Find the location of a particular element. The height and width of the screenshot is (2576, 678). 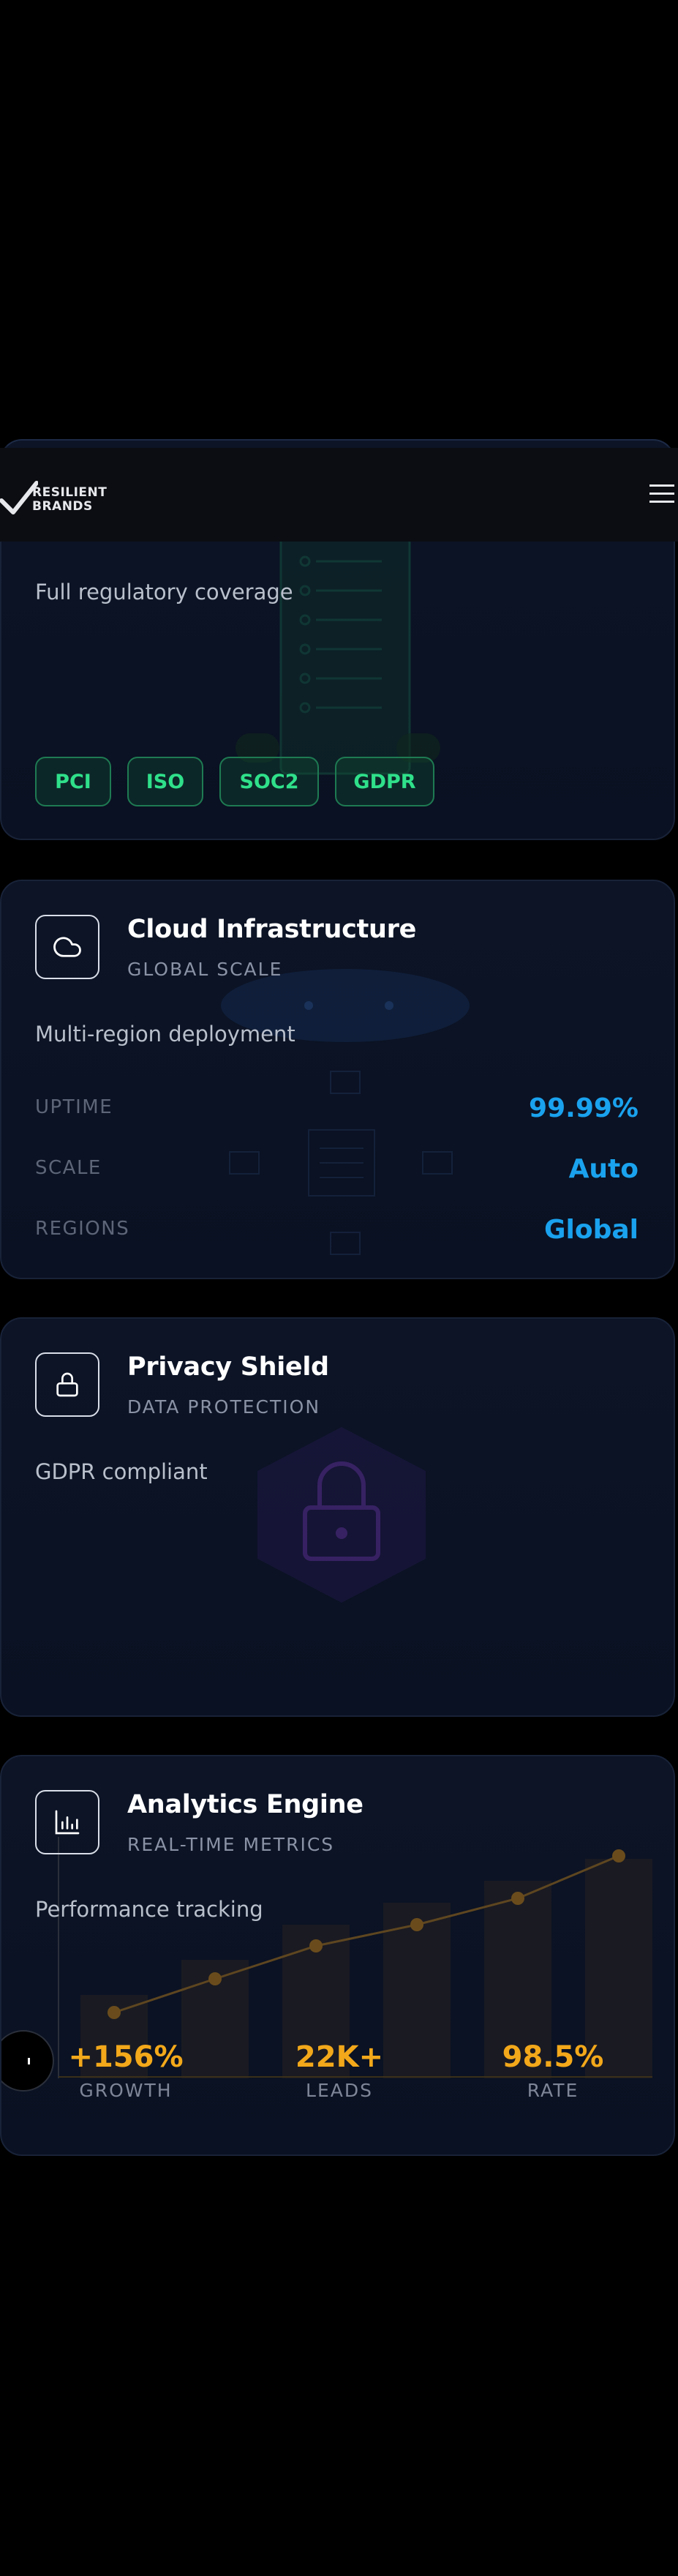

cloud-icon is located at coordinates (67, 947).